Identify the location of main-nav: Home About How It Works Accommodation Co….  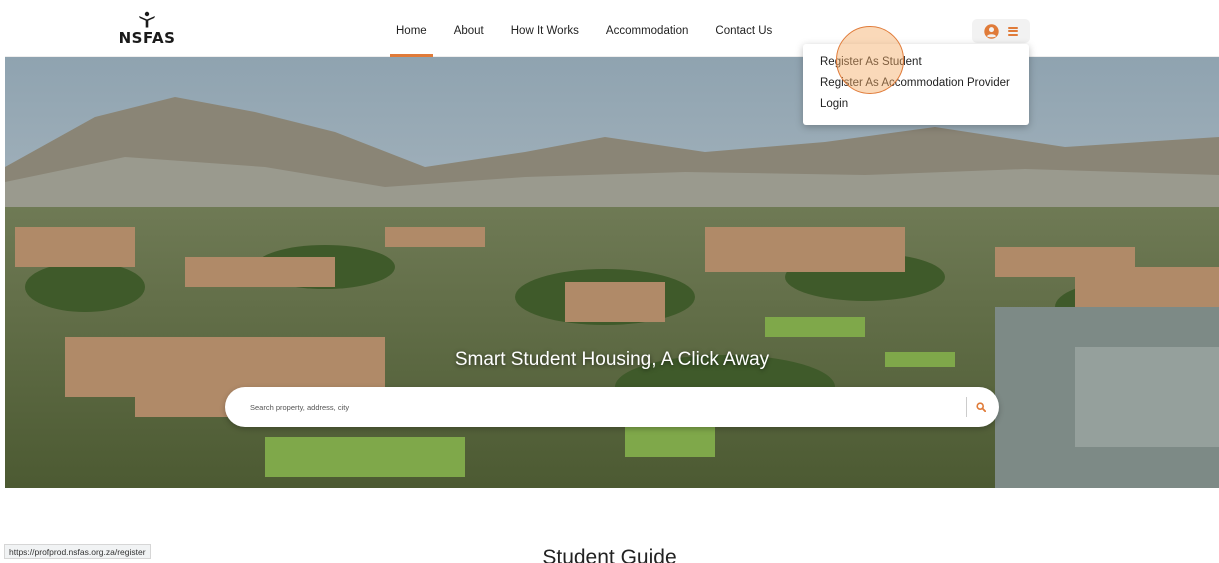
(591, 31).